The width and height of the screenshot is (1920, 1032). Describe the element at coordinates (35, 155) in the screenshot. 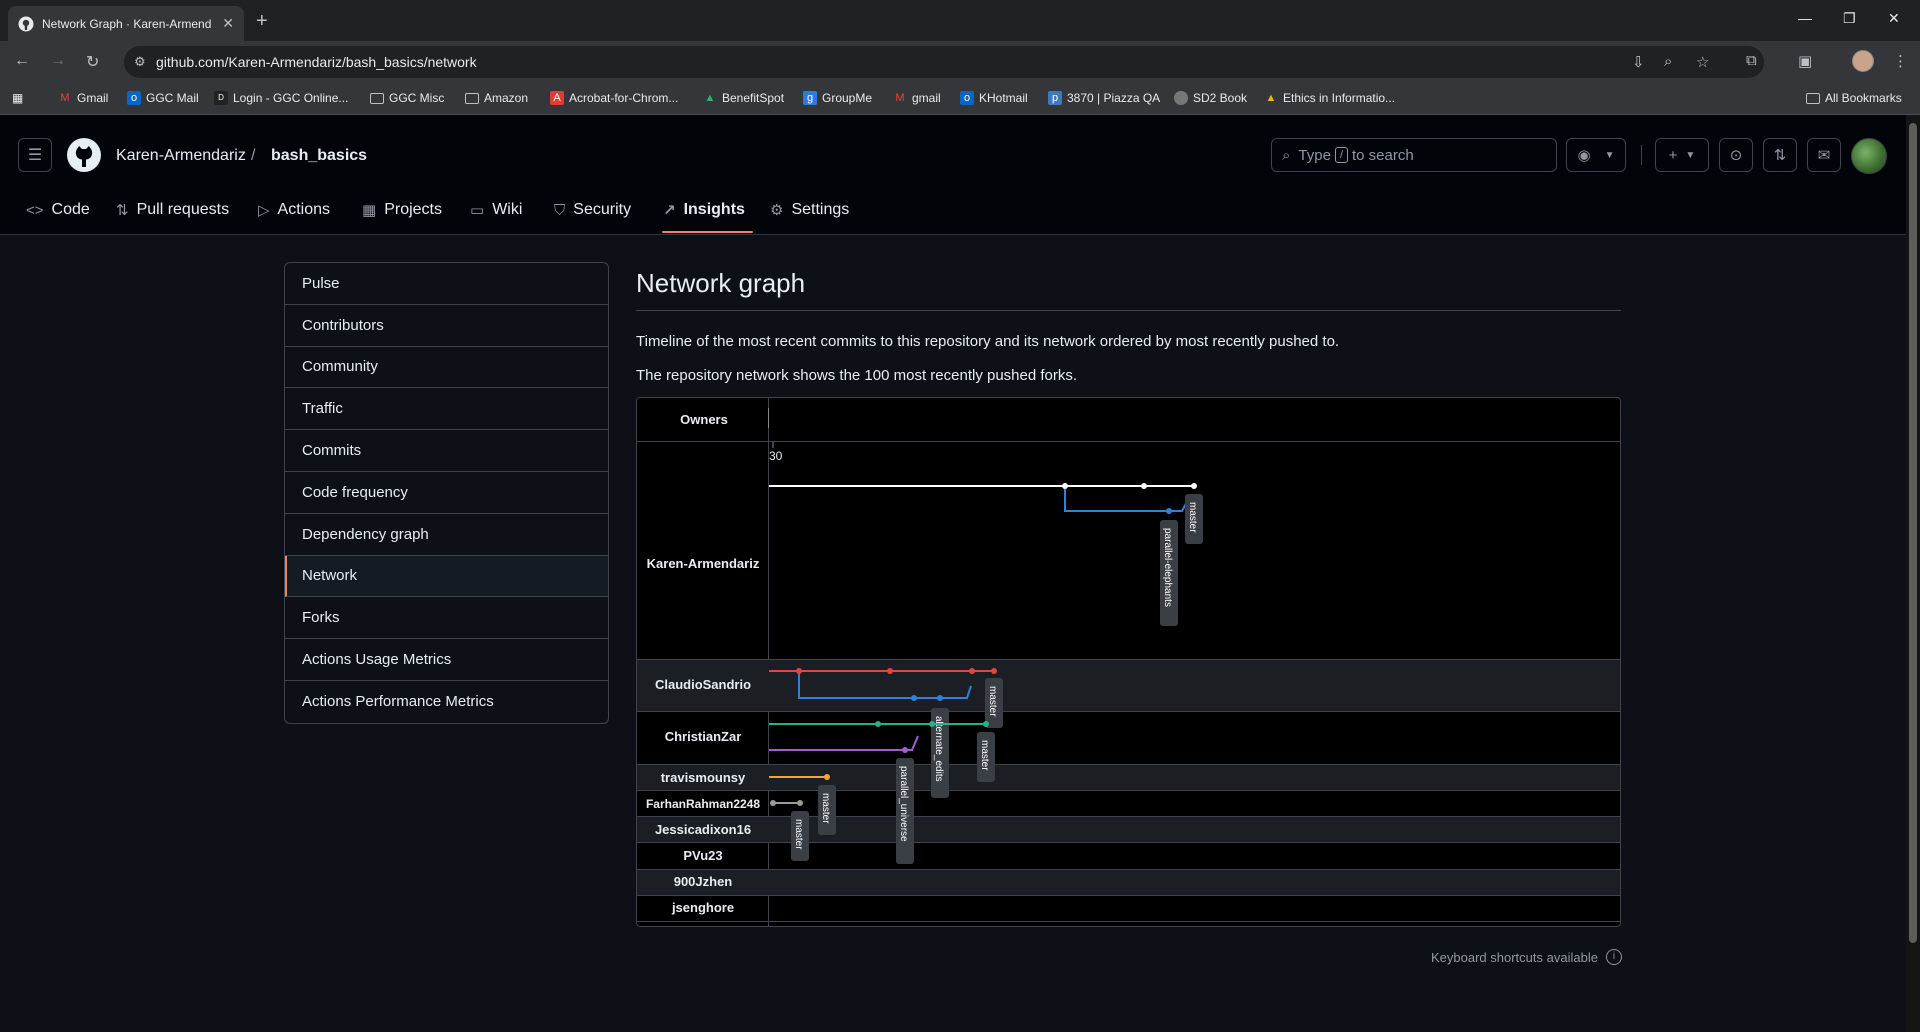

I see `hamburger-menu-button: ☰` at that location.